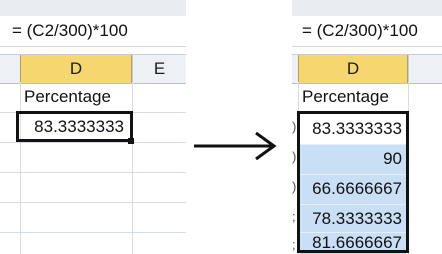 The width and height of the screenshot is (442, 254). I want to click on column-header-row: D E, so click(93, 69).